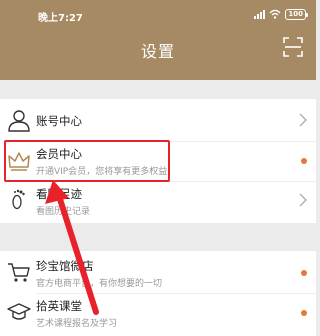 This screenshot has width=320, height=336. What do you see at coordinates (19, 121) in the screenshot?
I see `user-icon` at bounding box center [19, 121].